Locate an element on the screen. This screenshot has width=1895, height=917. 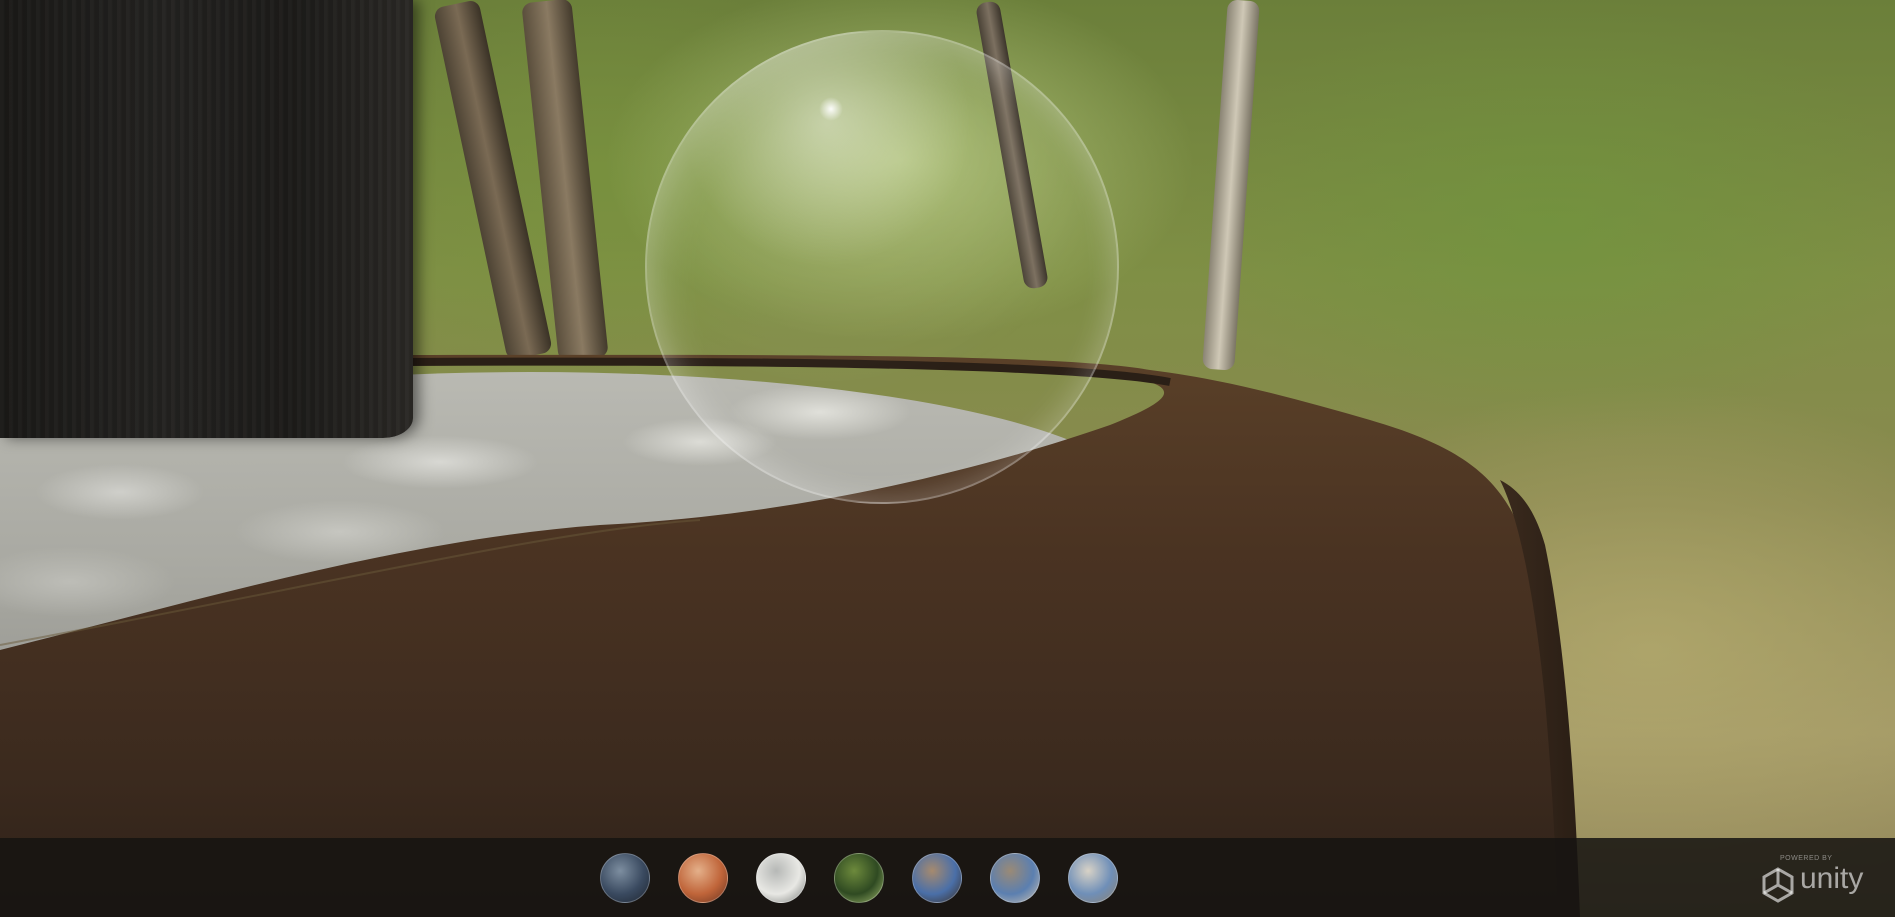
glass-sphere is located at coordinates (882, 267).